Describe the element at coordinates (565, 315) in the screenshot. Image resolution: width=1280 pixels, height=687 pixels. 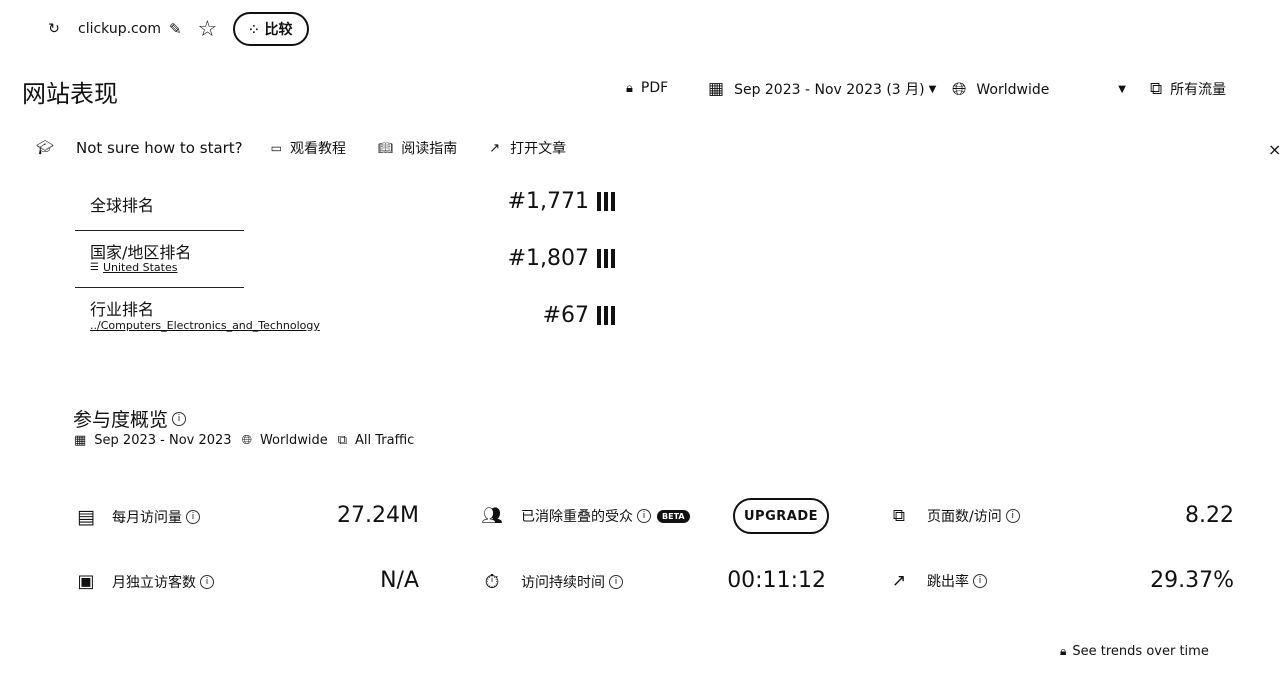
I see `rank-value: #67` at that location.